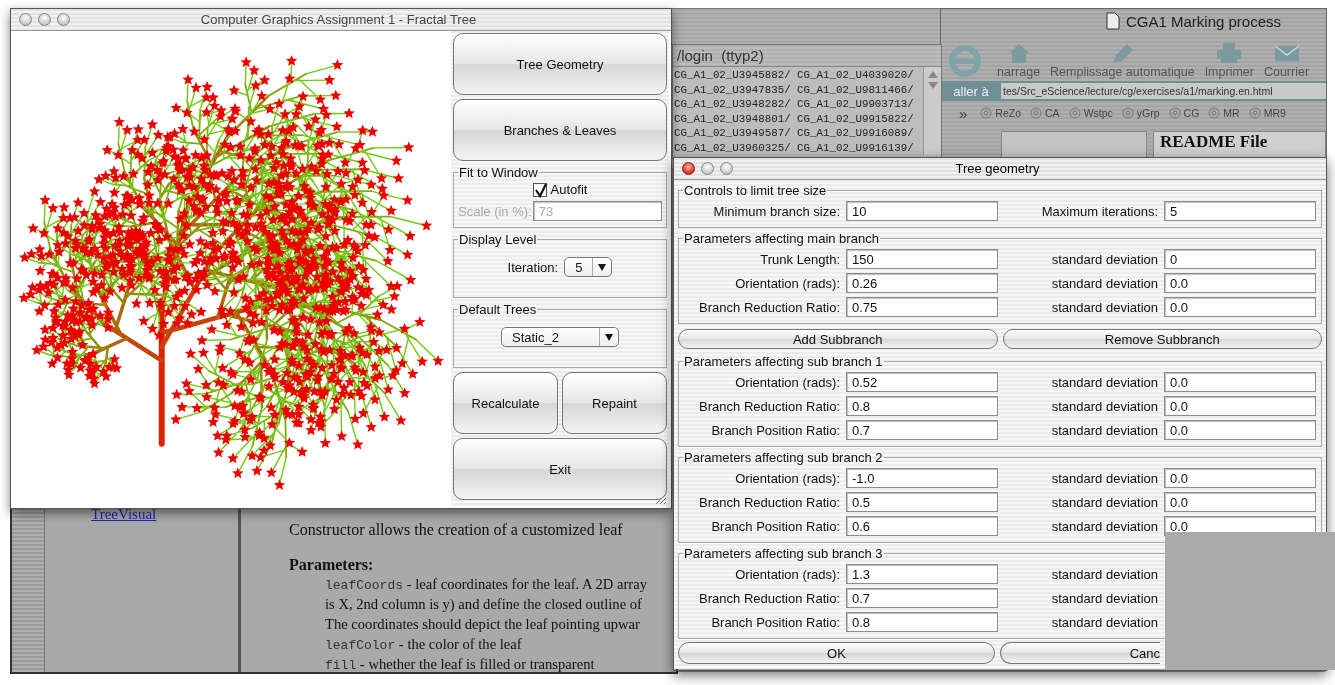 The height and width of the screenshot is (685, 1335). I want to click on window-title: CGA1 Marking process, so click(1203, 21).